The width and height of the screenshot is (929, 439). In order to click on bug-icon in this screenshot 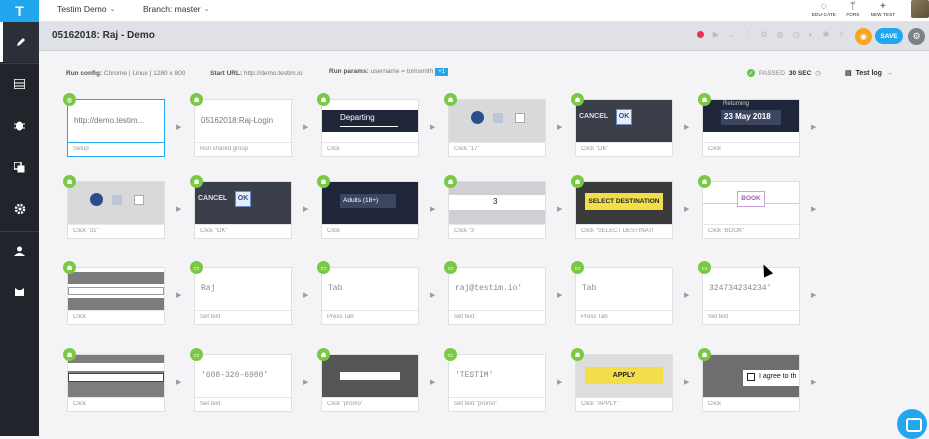, I will do `click(19, 125)`.